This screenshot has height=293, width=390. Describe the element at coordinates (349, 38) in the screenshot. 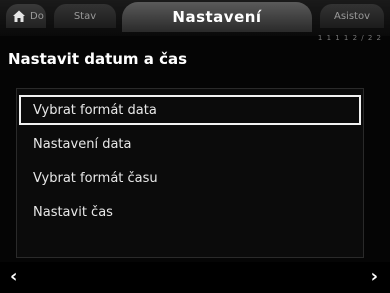

I see `page-indicator: 1 1 1 1 2 / 2 2` at that location.